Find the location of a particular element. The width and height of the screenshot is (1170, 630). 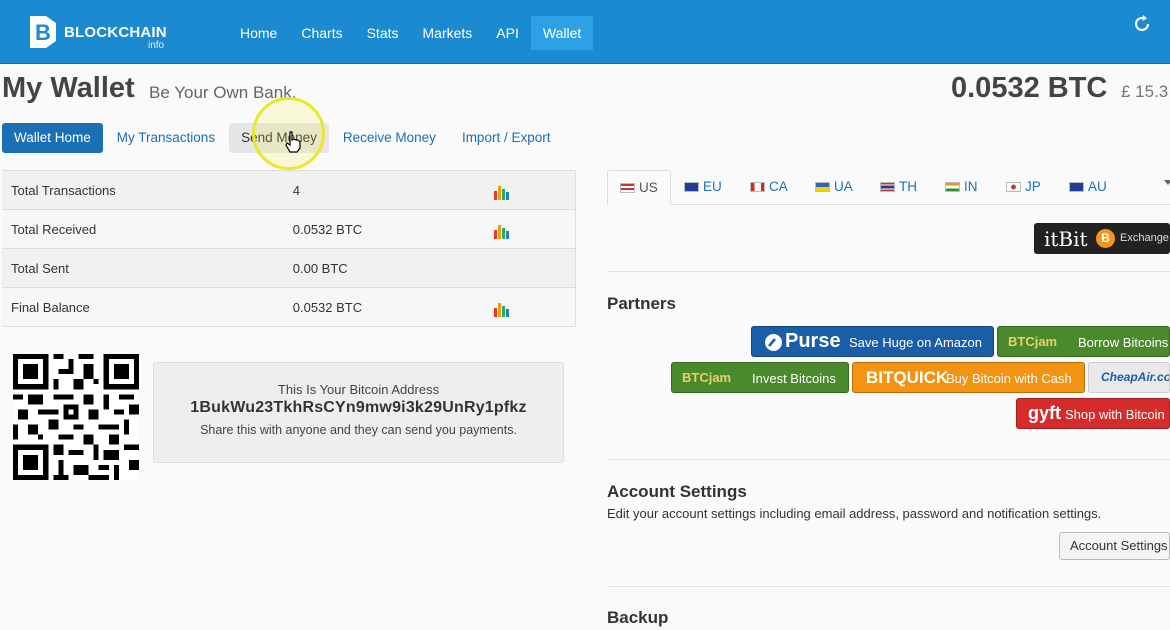

nav-charts: Charts is located at coordinates (321, 33).